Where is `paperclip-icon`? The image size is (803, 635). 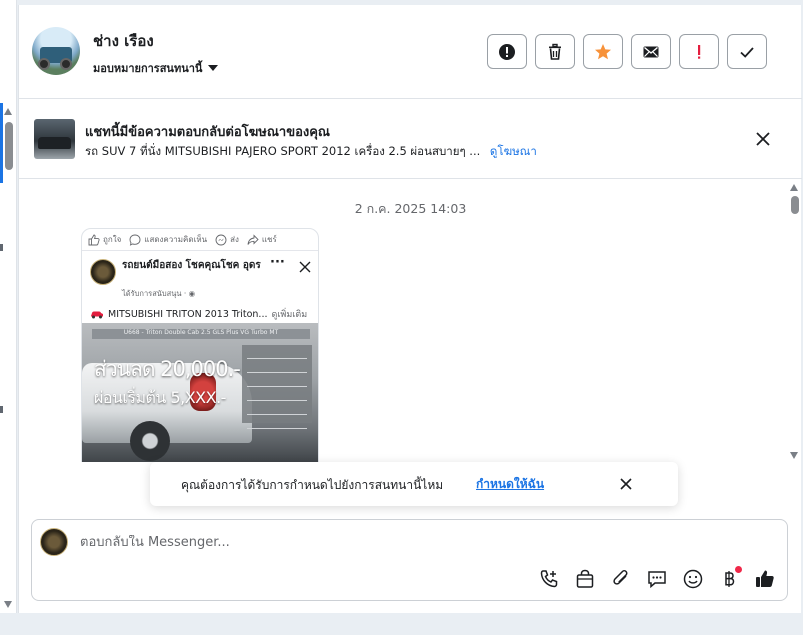
paperclip-icon is located at coordinates (620, 577).